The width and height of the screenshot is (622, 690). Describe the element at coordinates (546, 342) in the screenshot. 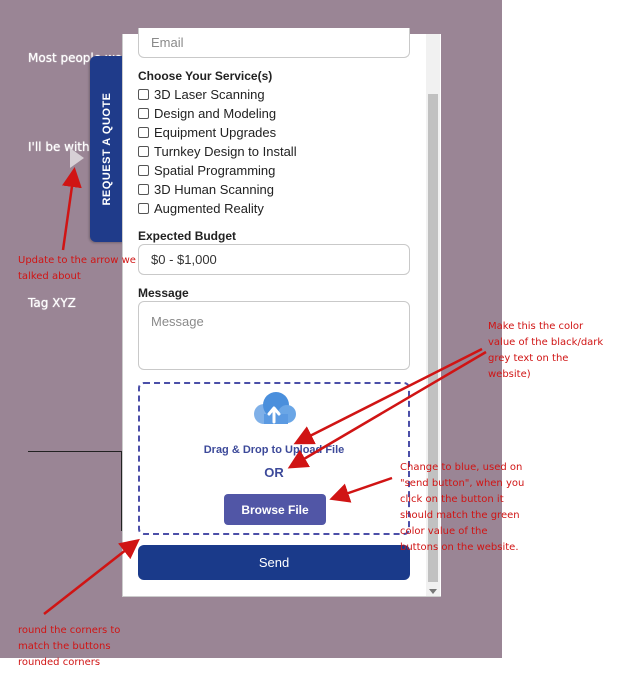

I see `annotation-line: value of the black/dark` at that location.